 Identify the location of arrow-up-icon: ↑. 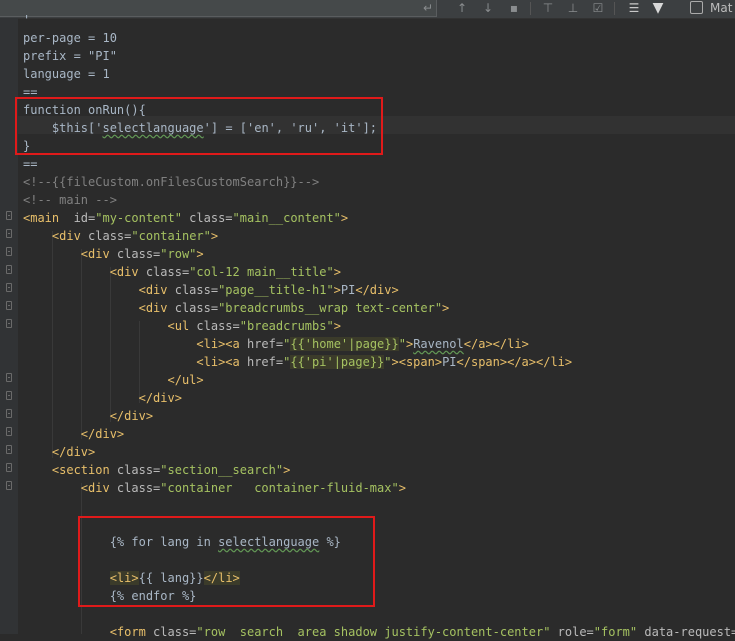
(462, 8).